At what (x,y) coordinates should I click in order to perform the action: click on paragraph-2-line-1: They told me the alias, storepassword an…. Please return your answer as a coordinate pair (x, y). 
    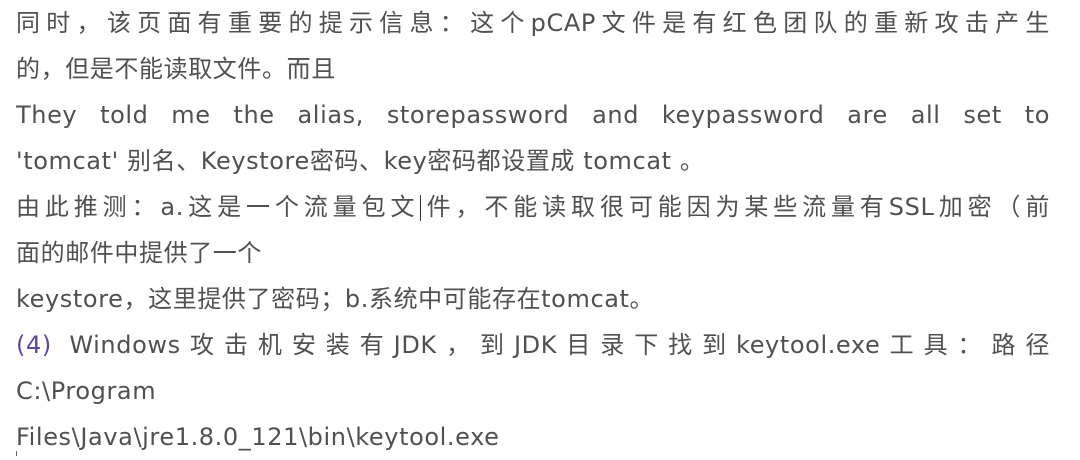
    Looking at the image, I should click on (533, 115).